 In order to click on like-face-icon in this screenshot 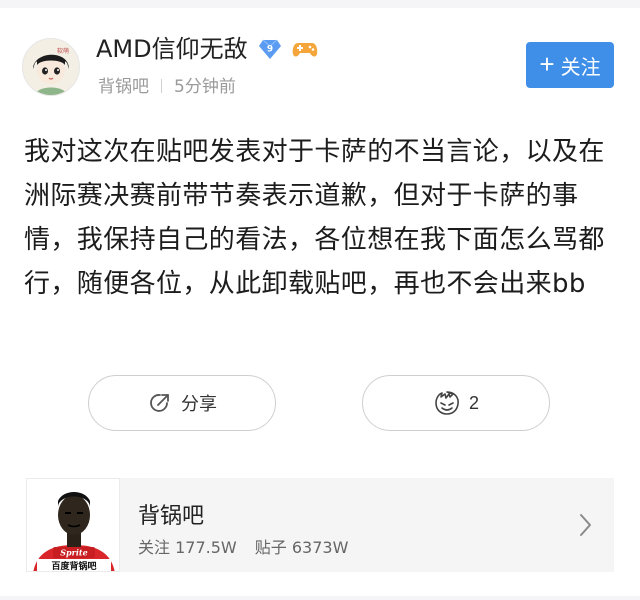, I will do `click(447, 403)`.